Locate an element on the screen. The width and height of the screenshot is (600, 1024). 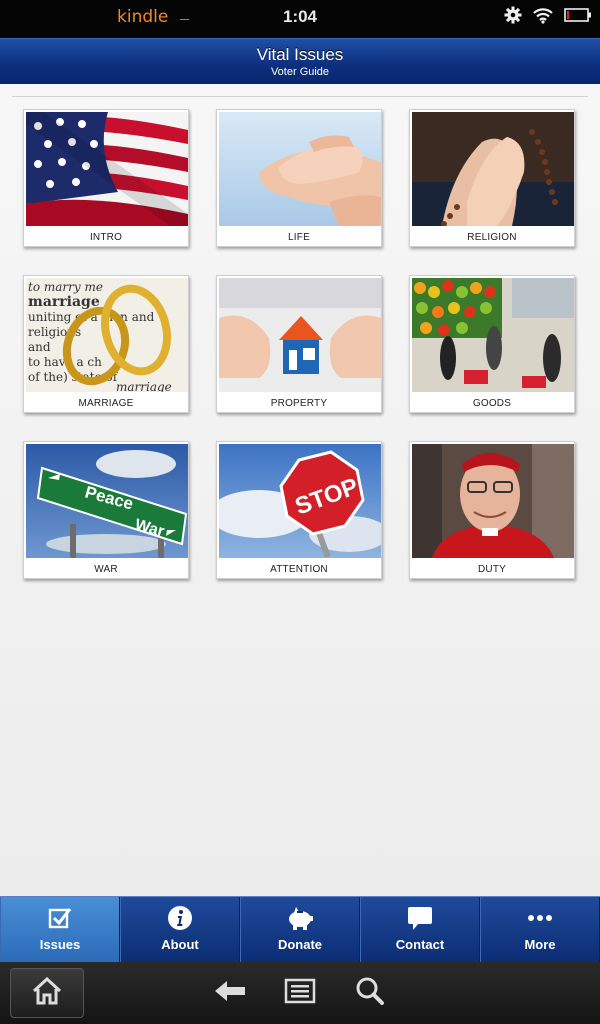
tab-issues: Issues is located at coordinates (60, 929).